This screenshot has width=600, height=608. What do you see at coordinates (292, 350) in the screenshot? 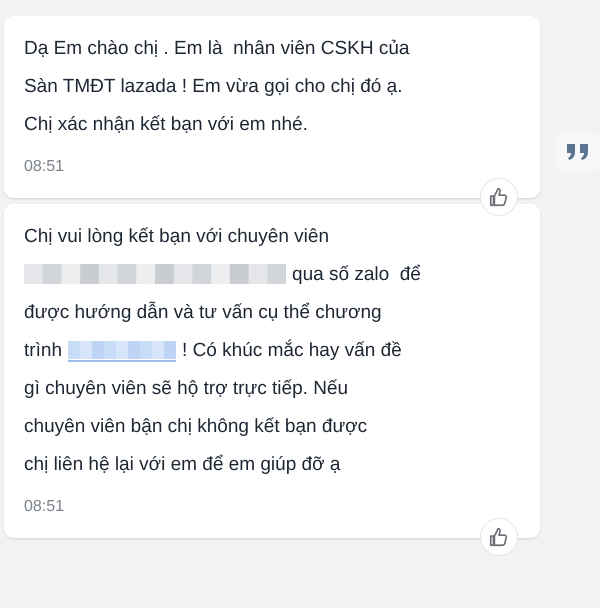
I see `message-text: ! Có khúc mắc hay vấn đề` at bounding box center [292, 350].